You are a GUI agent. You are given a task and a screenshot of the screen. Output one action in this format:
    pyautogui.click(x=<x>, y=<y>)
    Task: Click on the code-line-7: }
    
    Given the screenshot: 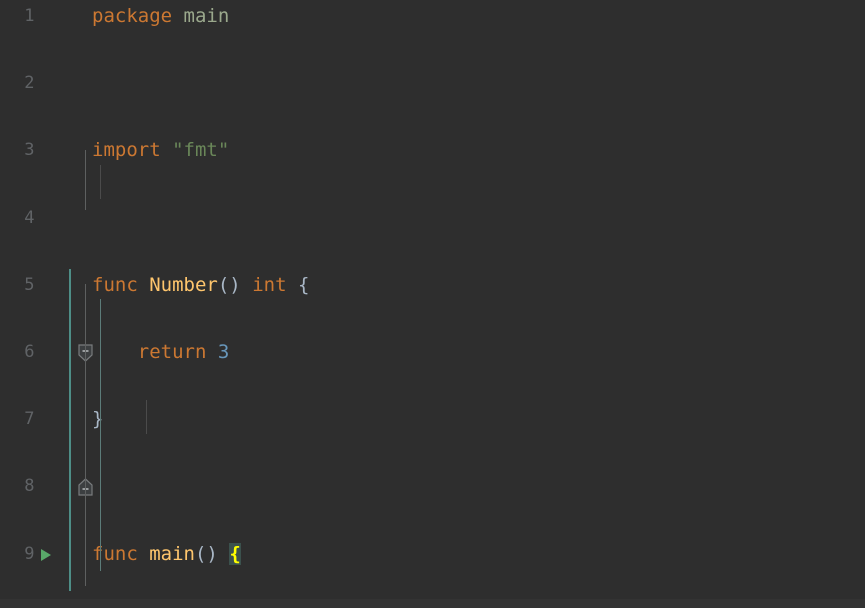 What is the action you would take?
    pyautogui.click(x=97, y=420)
    